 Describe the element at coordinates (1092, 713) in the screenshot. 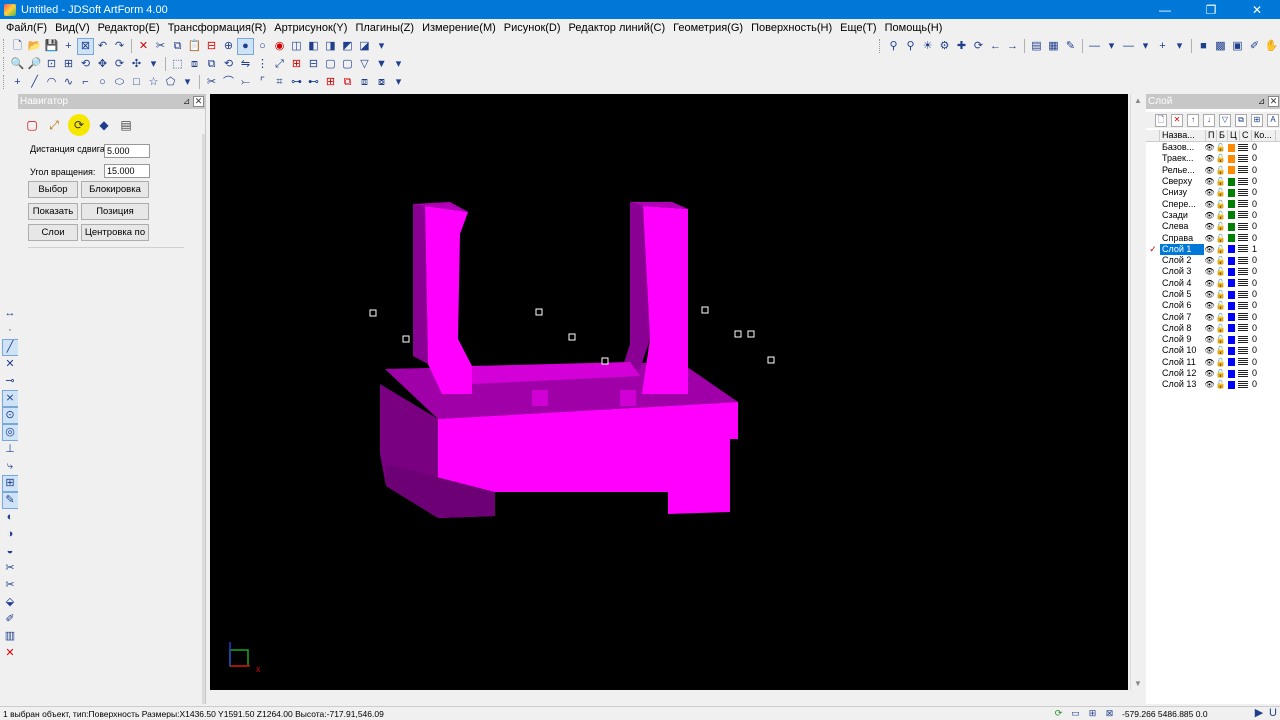

I see `measure-icon: ⊞` at that location.